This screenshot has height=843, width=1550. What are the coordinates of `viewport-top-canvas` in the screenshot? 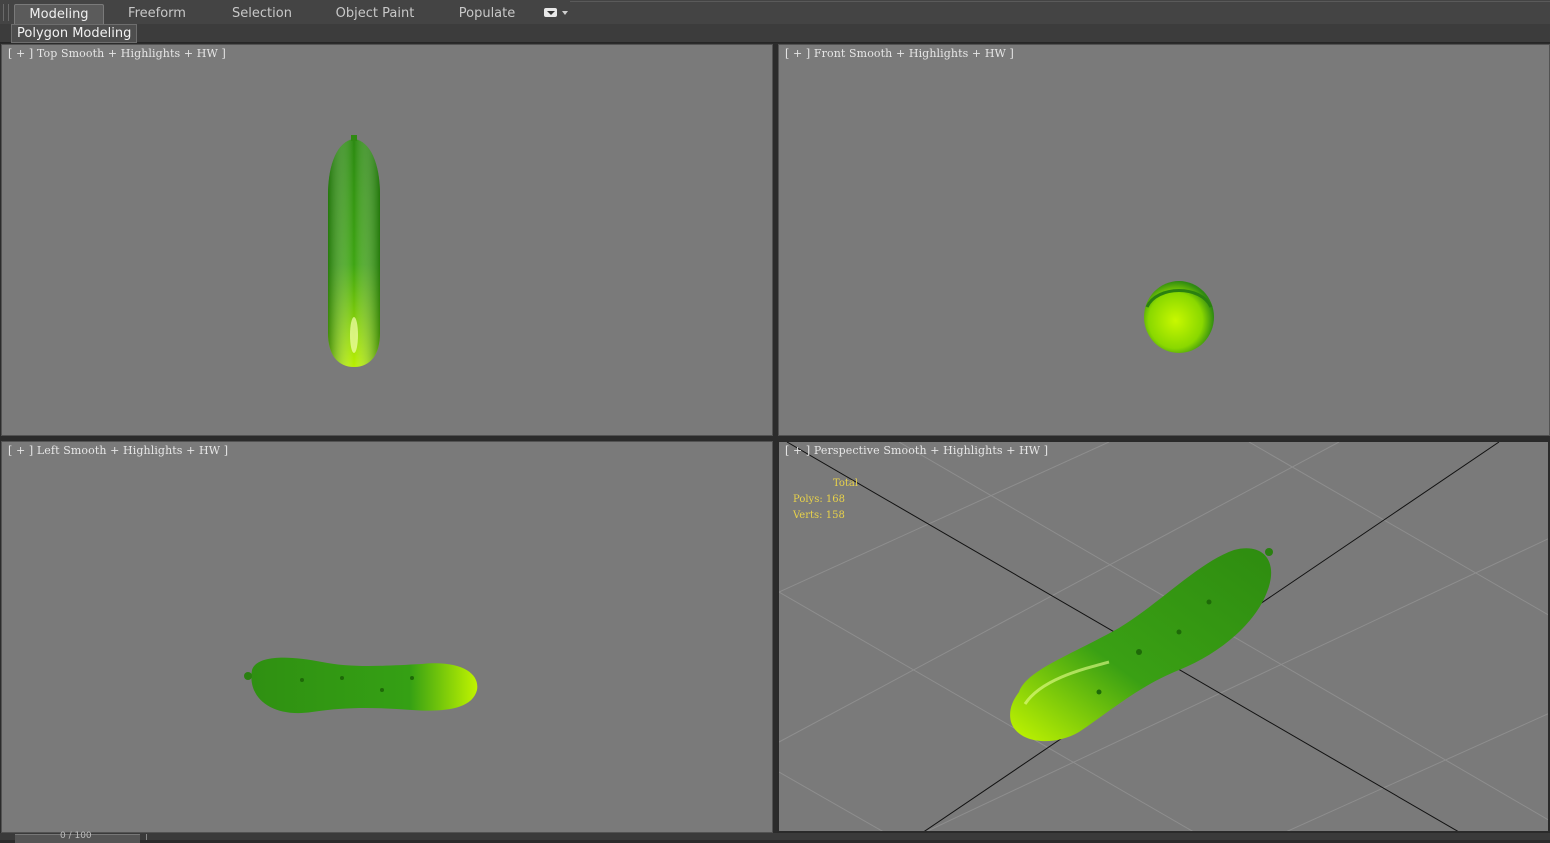 It's located at (354, 251).